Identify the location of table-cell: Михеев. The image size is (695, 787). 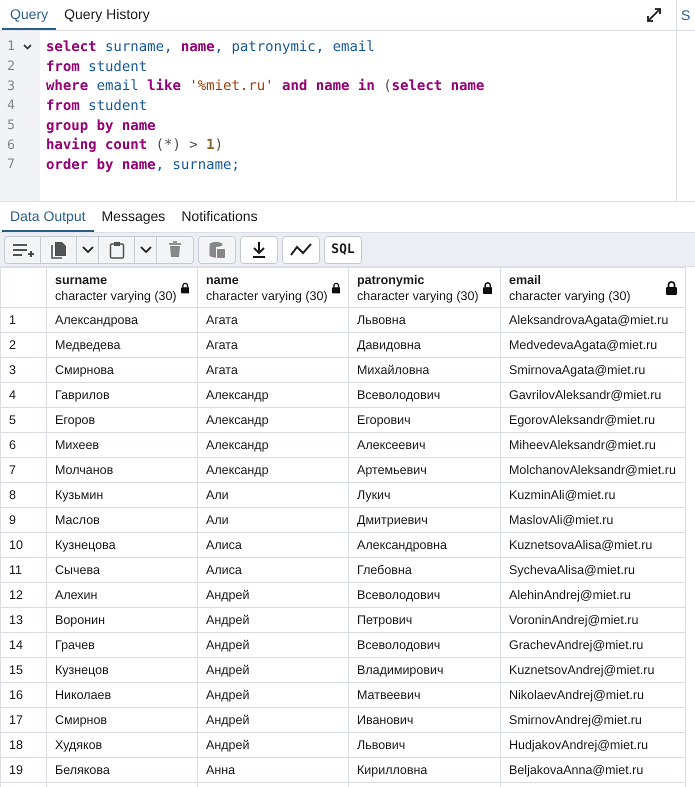
(122, 445).